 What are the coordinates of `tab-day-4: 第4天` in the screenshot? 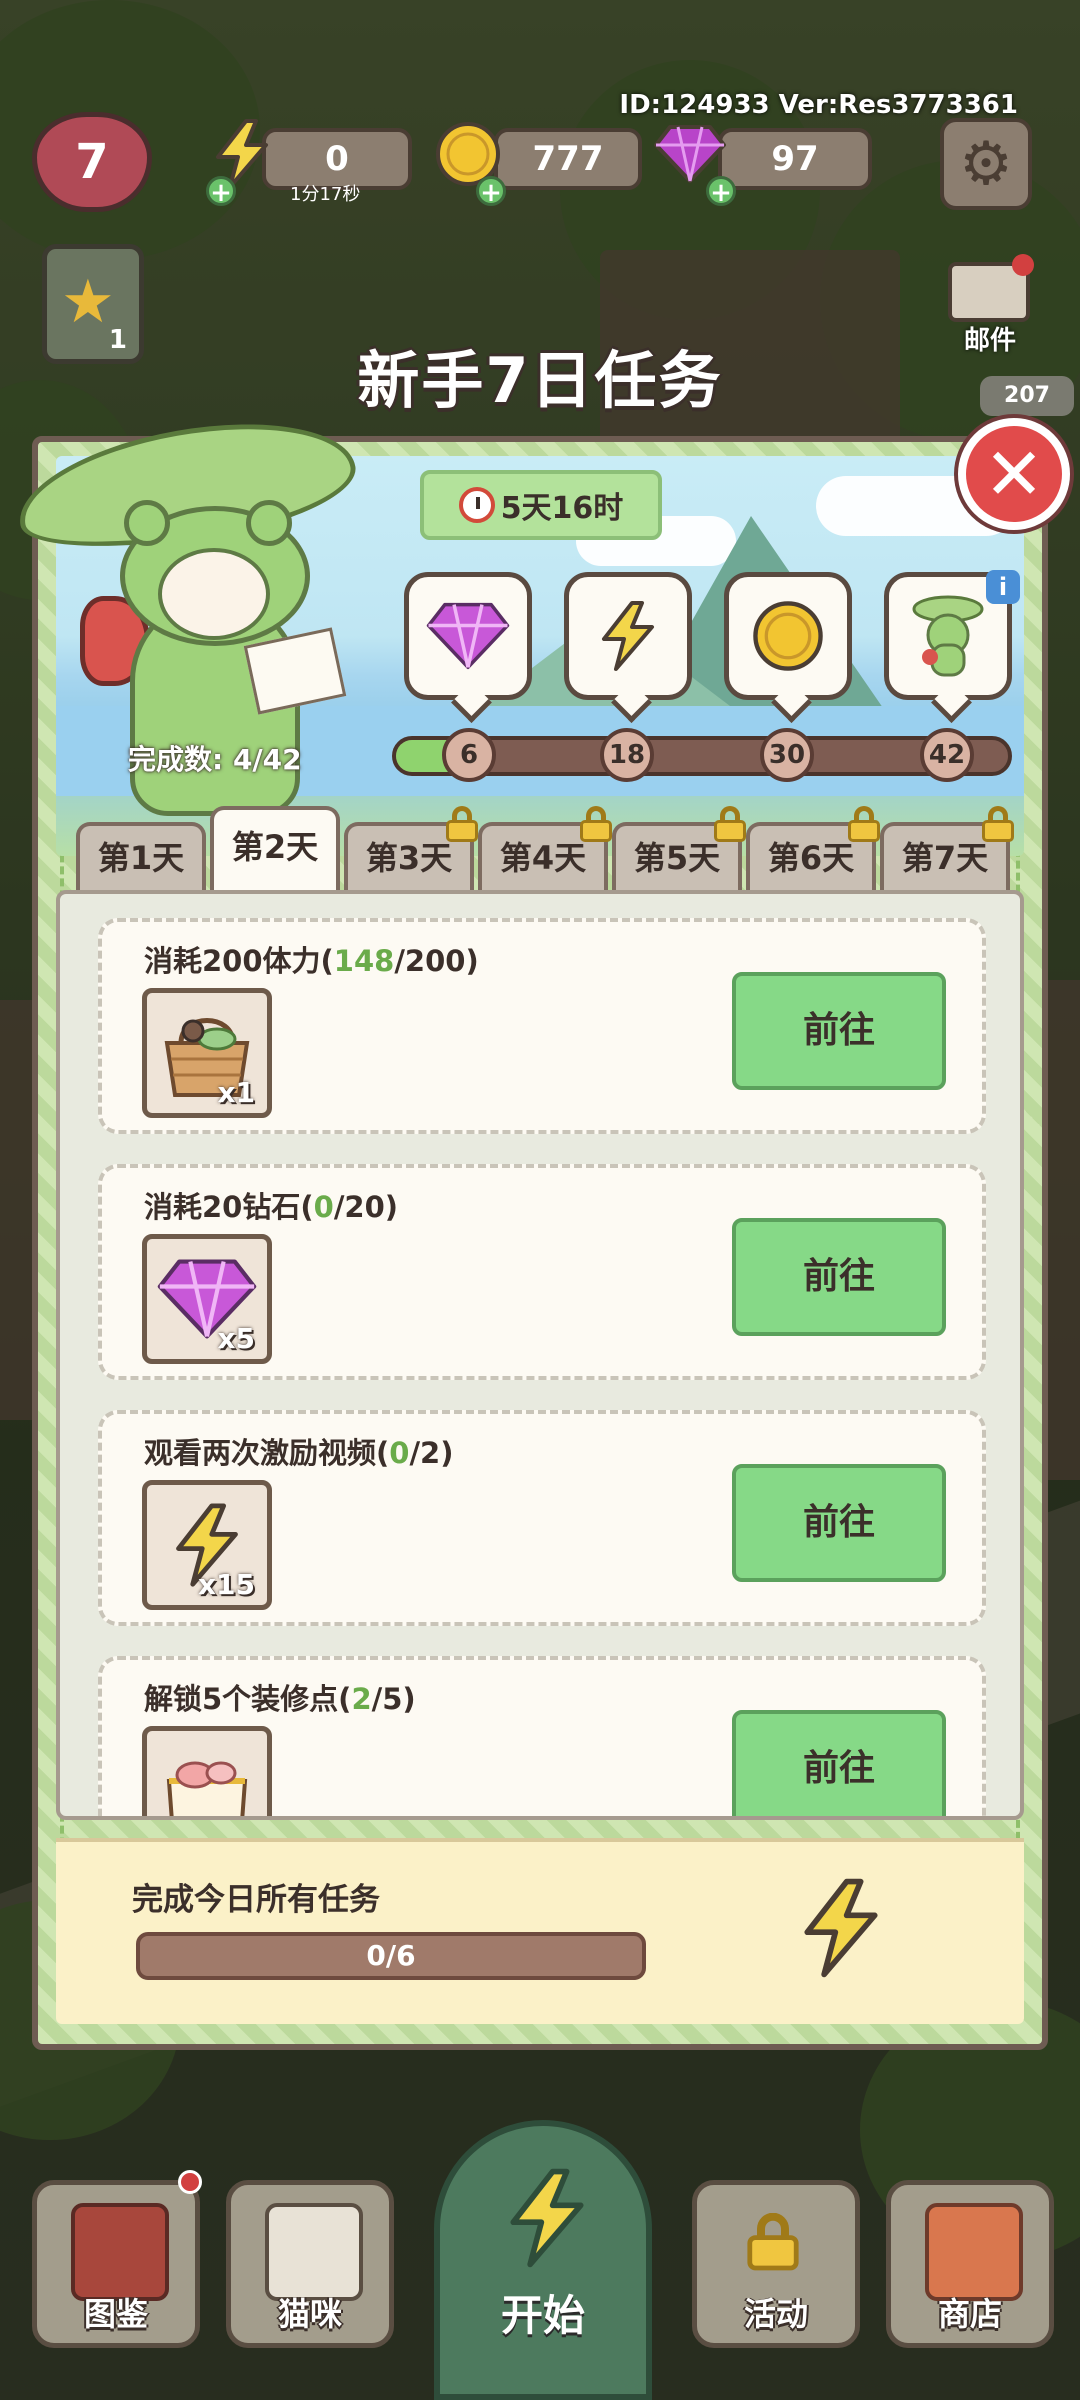 It's located at (545, 849).